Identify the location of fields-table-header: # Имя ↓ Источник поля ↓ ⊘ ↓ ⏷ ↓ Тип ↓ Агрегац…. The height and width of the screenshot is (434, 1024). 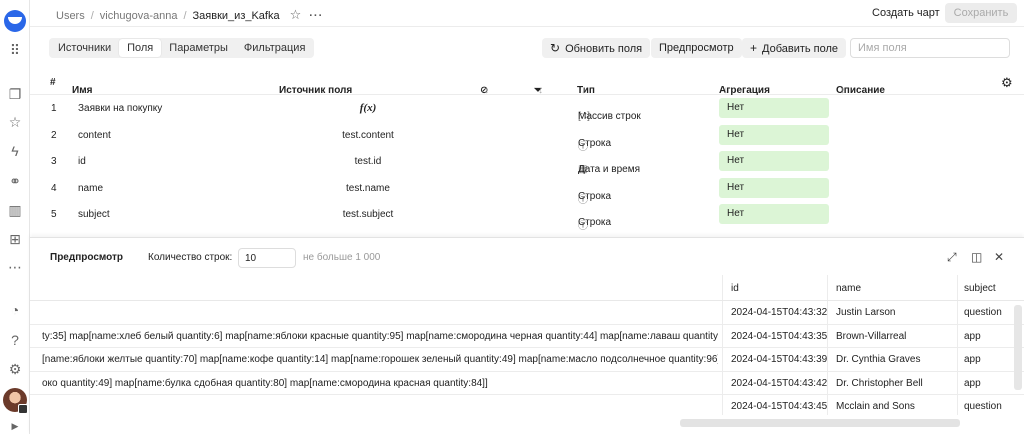
(527, 82).